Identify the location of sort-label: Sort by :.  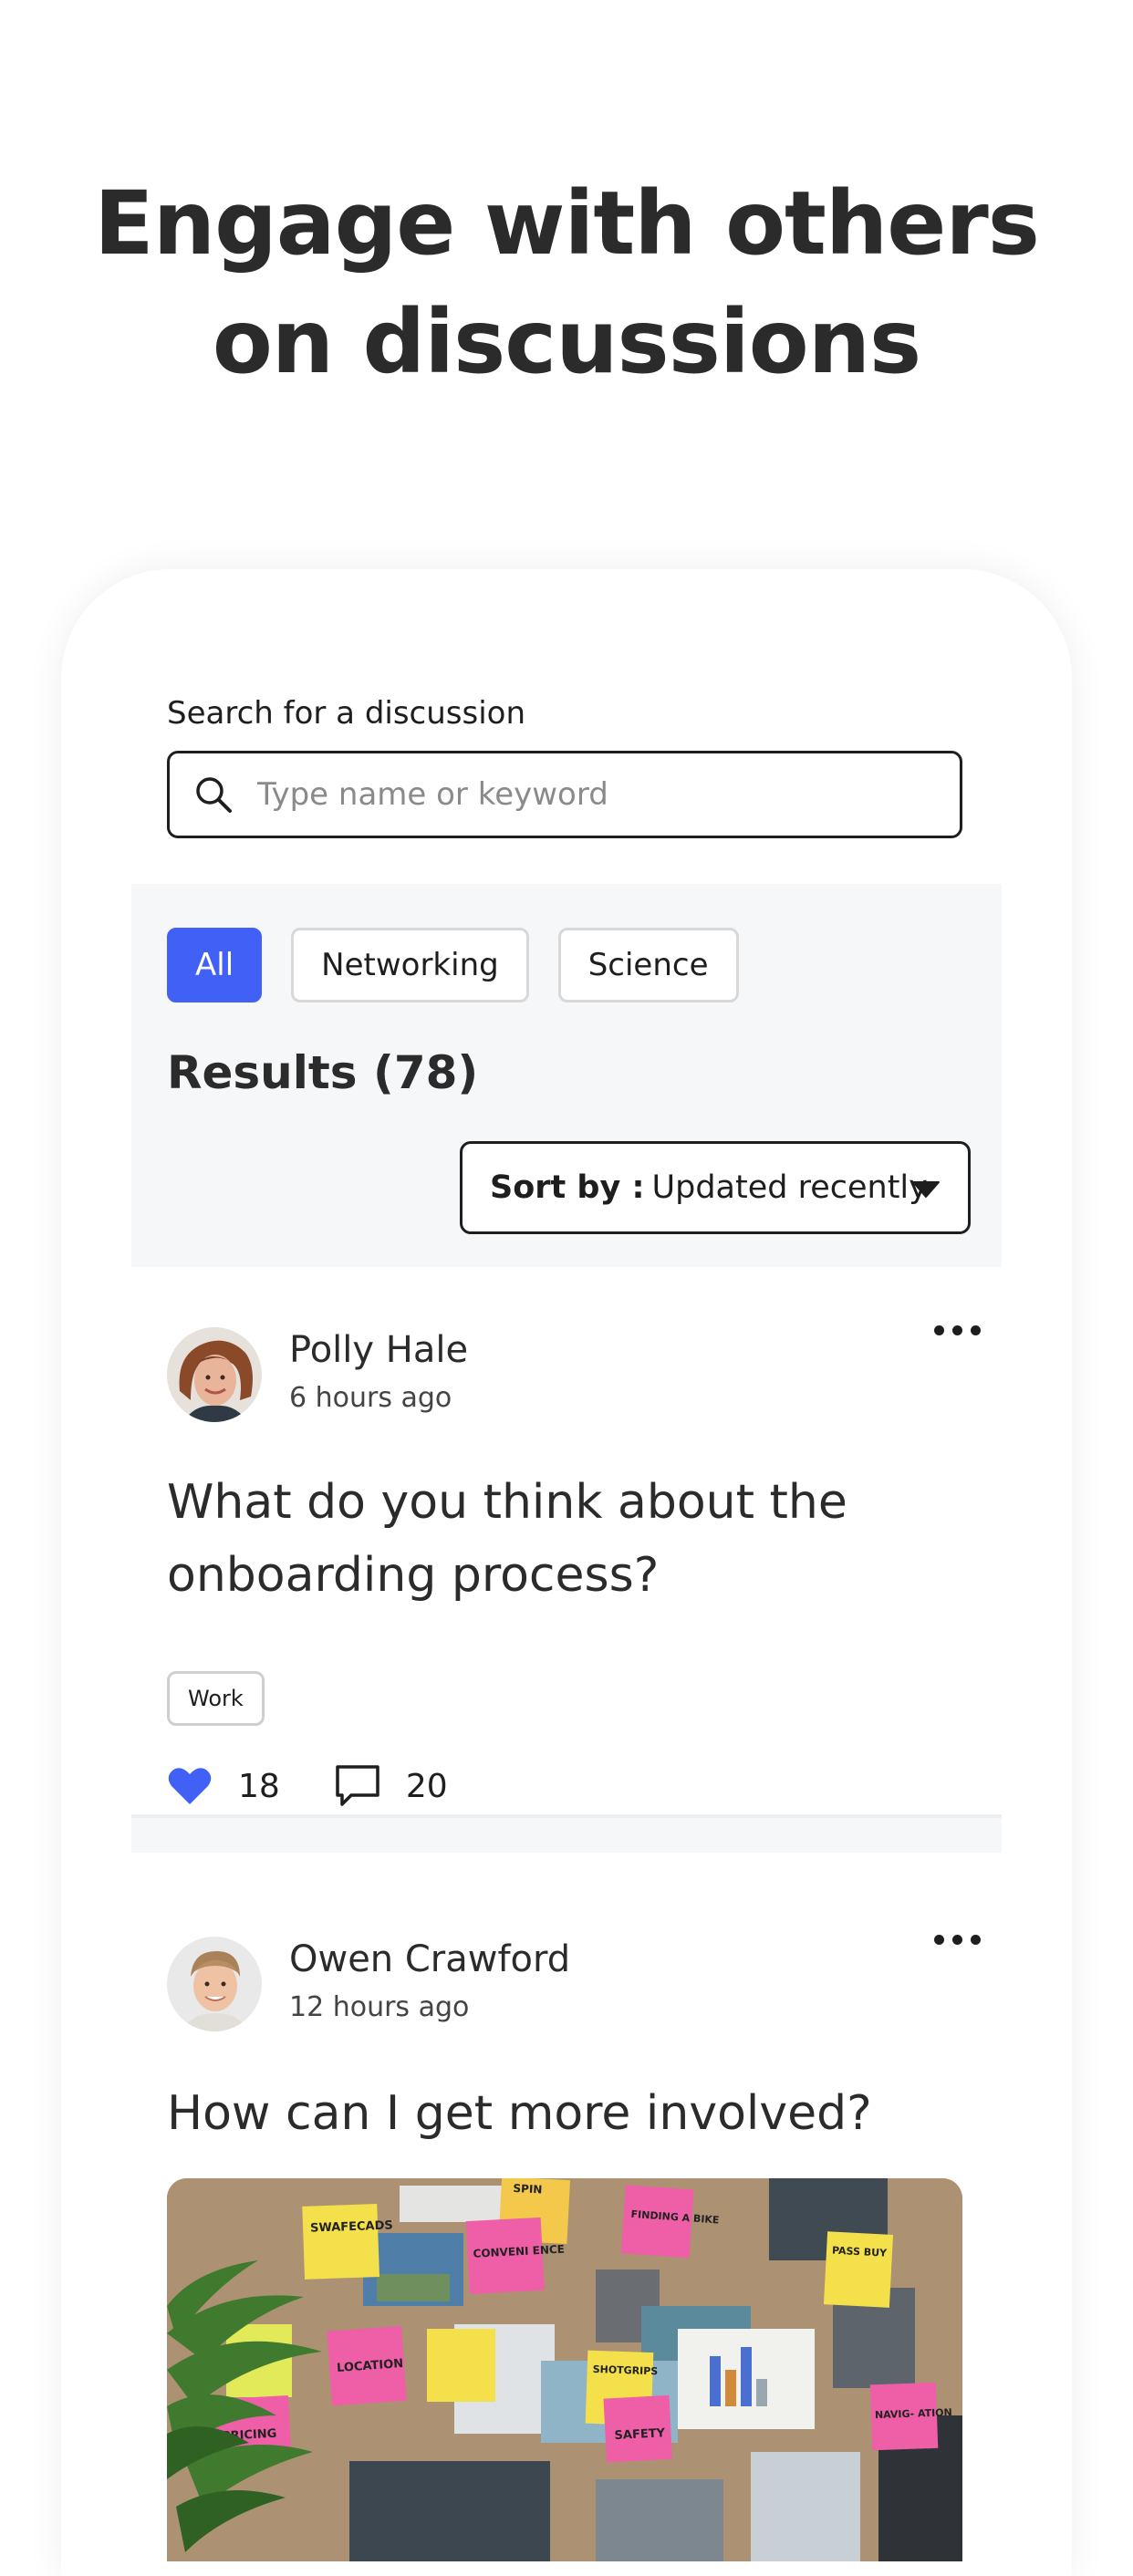
(567, 1187).